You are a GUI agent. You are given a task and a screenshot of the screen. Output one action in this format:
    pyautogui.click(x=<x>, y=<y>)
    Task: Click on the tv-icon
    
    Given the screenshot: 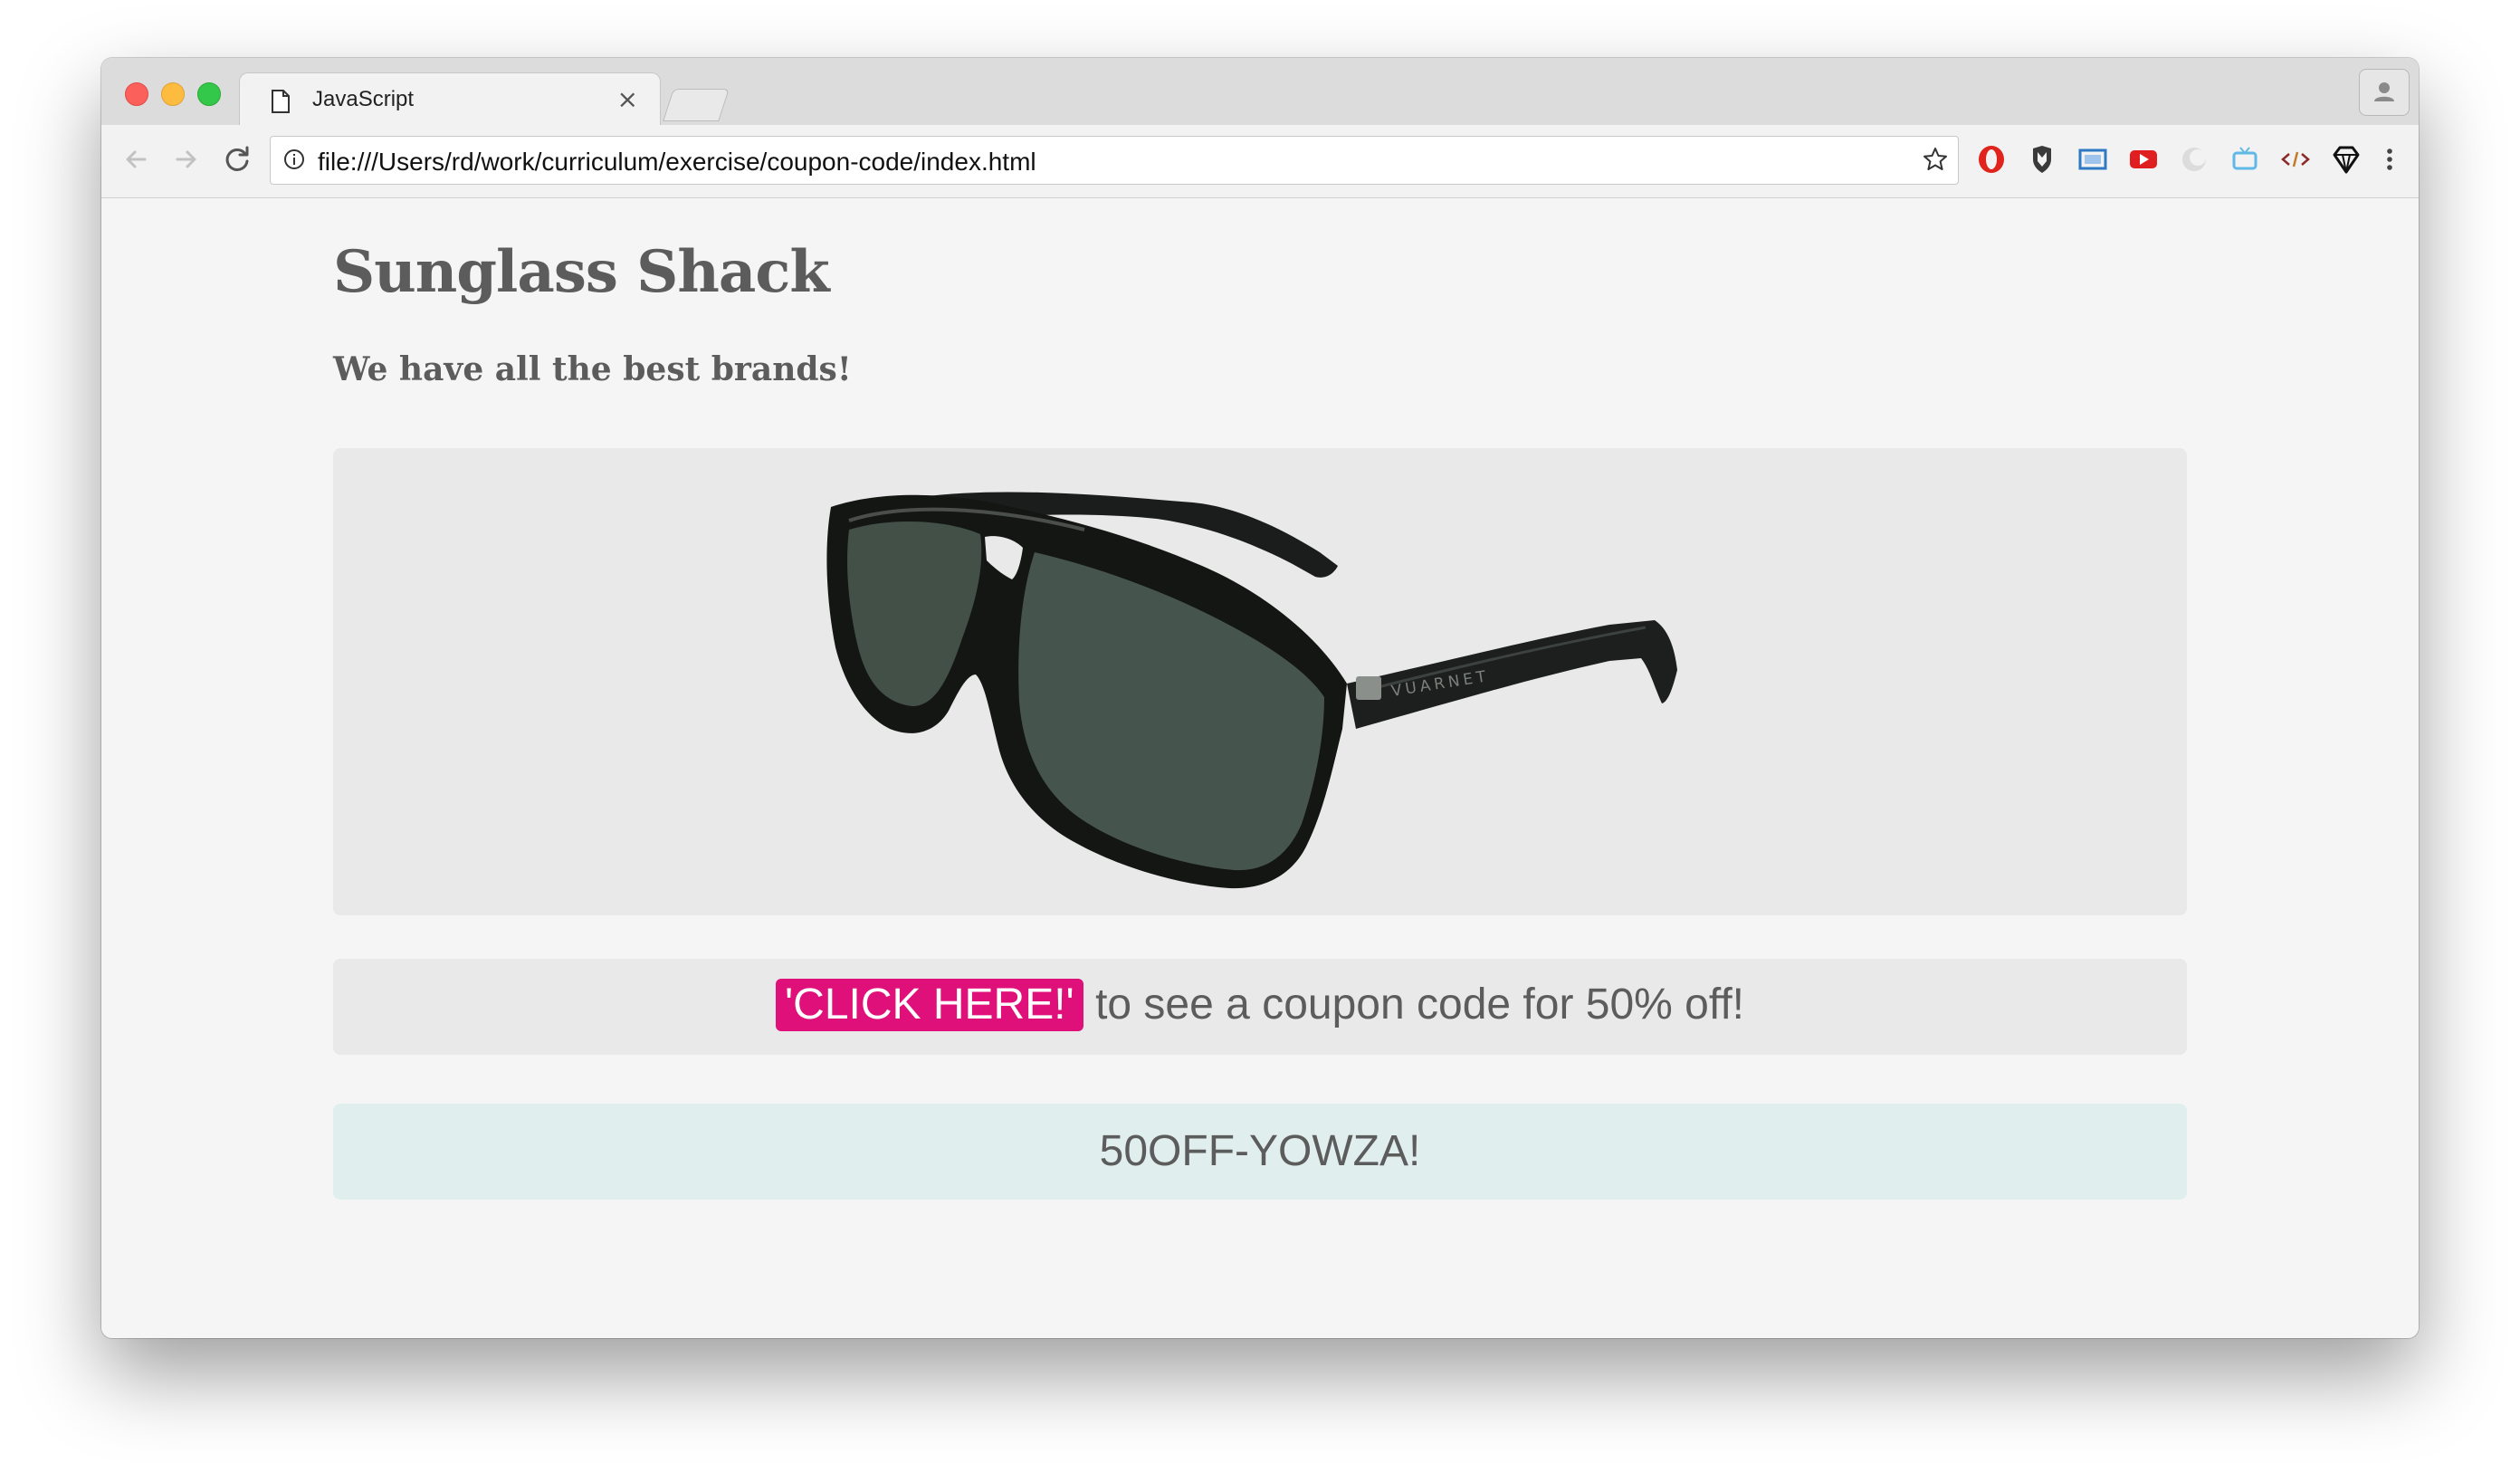 What is the action you would take?
    pyautogui.click(x=2245, y=159)
    